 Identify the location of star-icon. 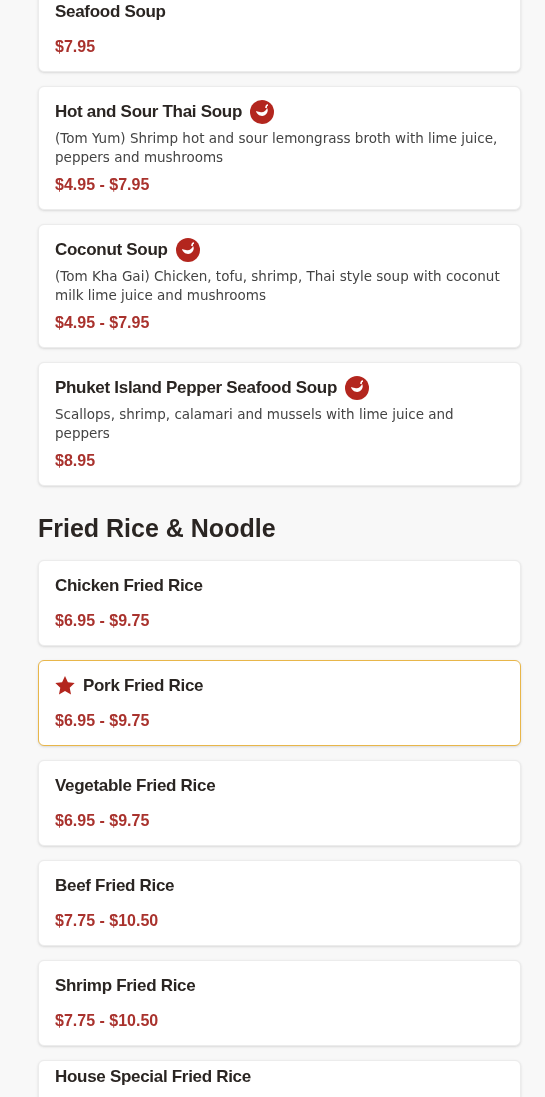
(65, 685).